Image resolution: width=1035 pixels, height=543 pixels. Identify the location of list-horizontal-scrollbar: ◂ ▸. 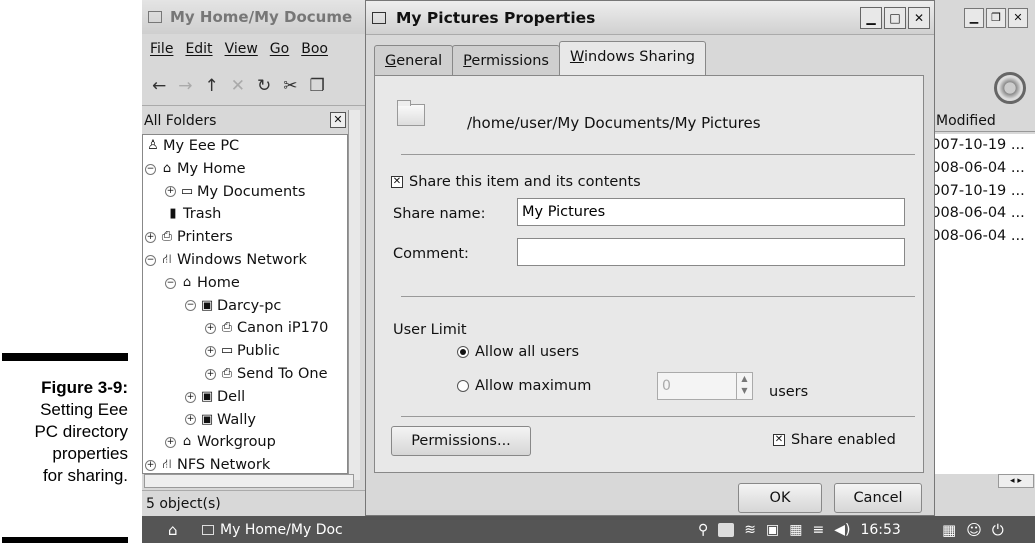
(1016, 481).